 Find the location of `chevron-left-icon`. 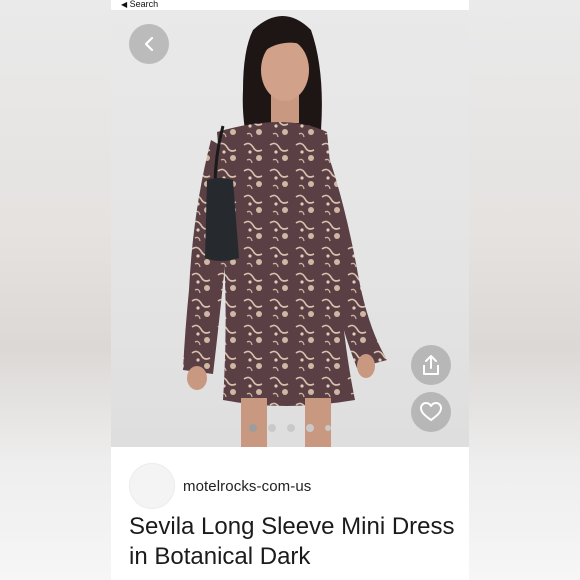

chevron-left-icon is located at coordinates (149, 44).